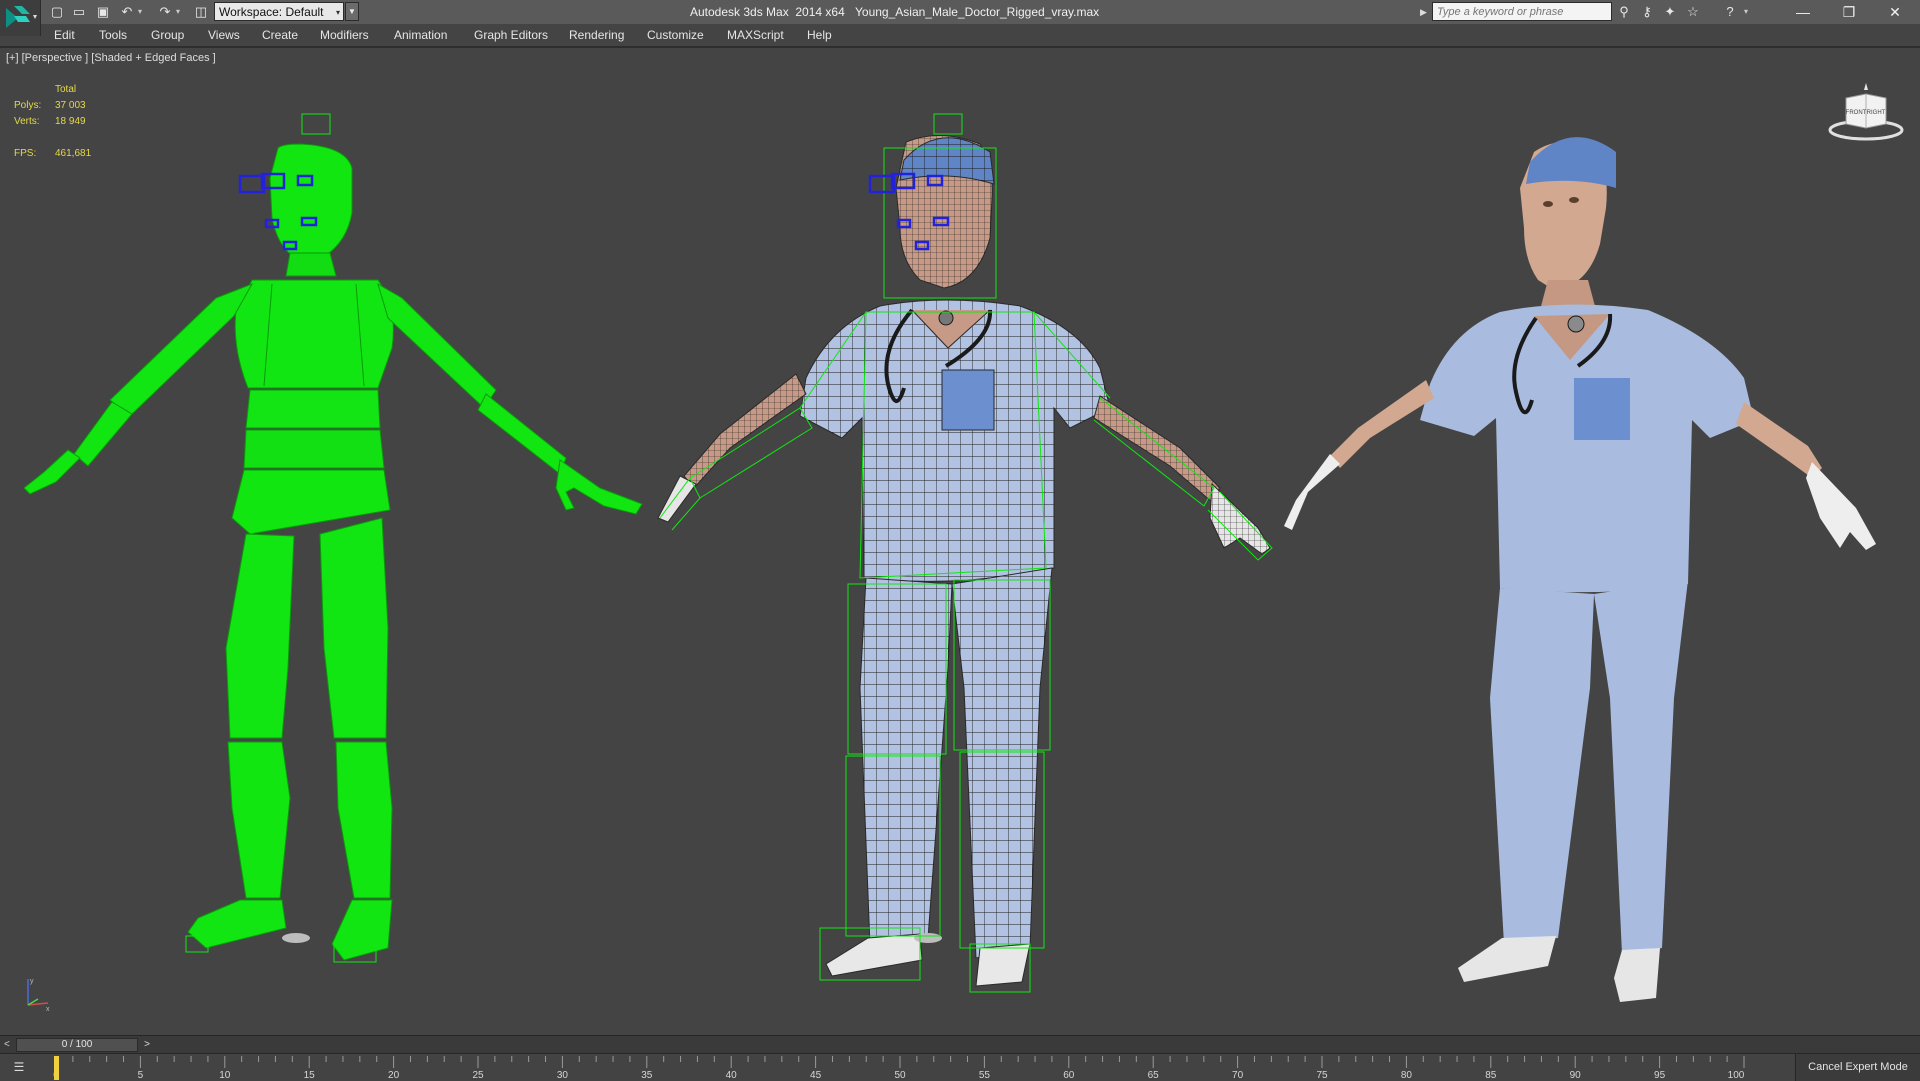 The image size is (1920, 1081). I want to click on search-input, so click(1522, 11).